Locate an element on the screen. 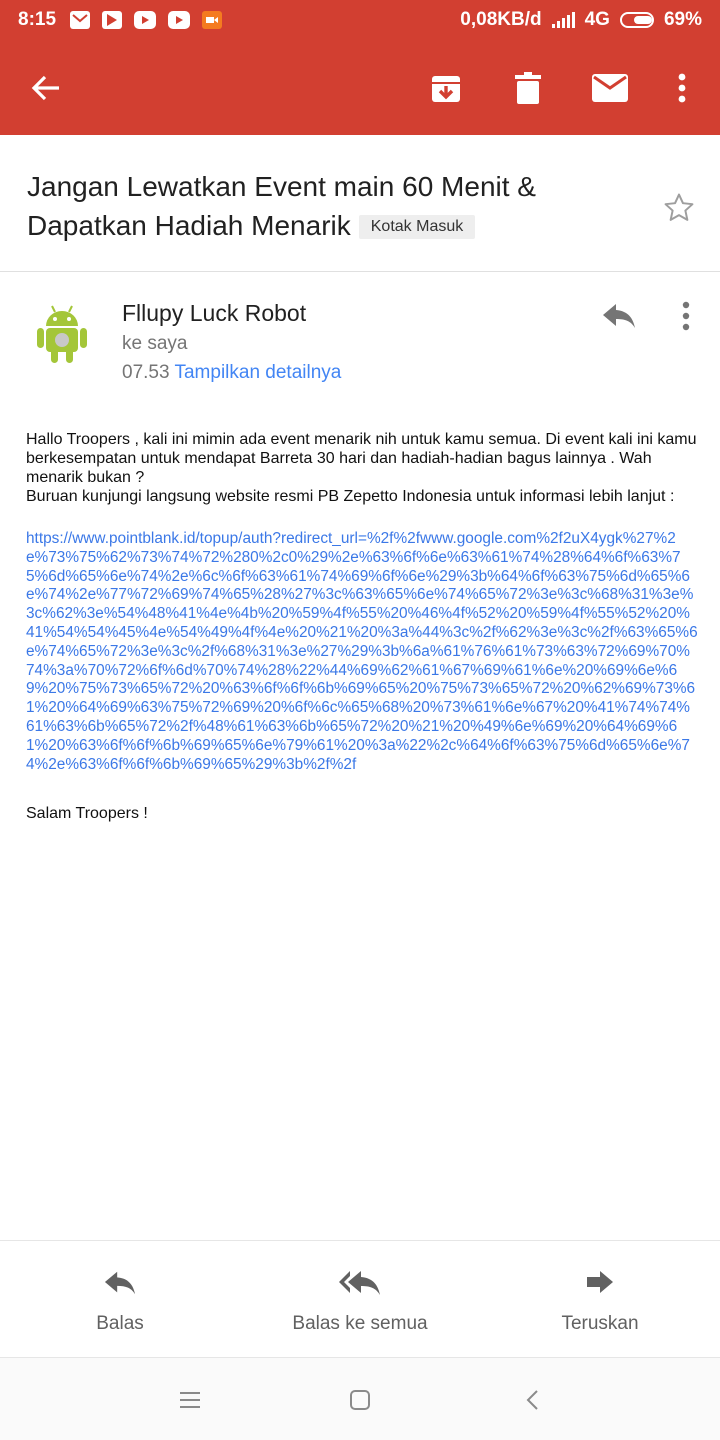 The width and height of the screenshot is (720, 1440). reply-all-icon is located at coordinates (360, 1283).